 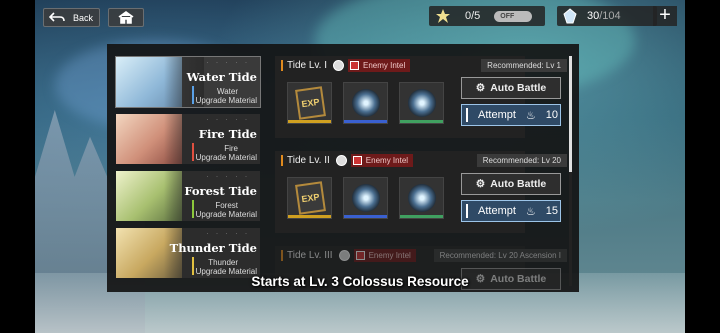 I want to click on tide-element: Thunder, so click(x=223, y=262).